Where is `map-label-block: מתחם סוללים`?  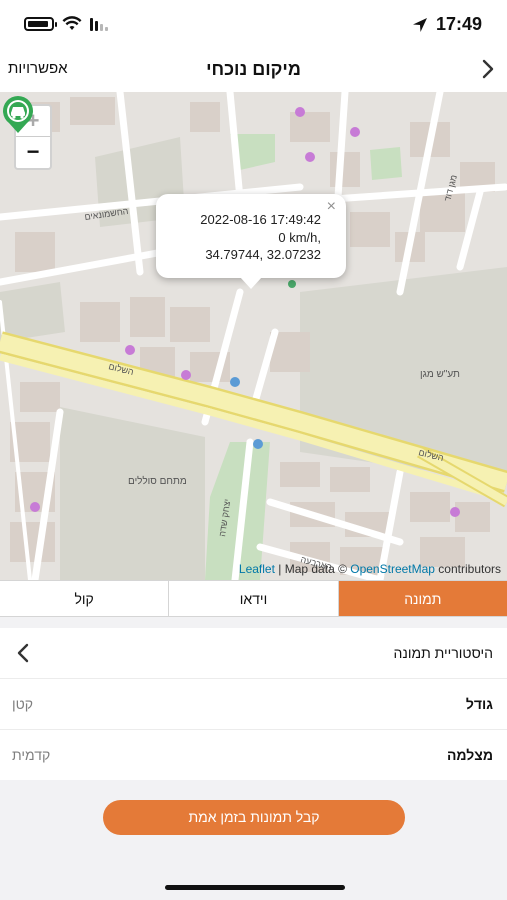 map-label-block: מתחם סוללים is located at coordinates (157, 481).